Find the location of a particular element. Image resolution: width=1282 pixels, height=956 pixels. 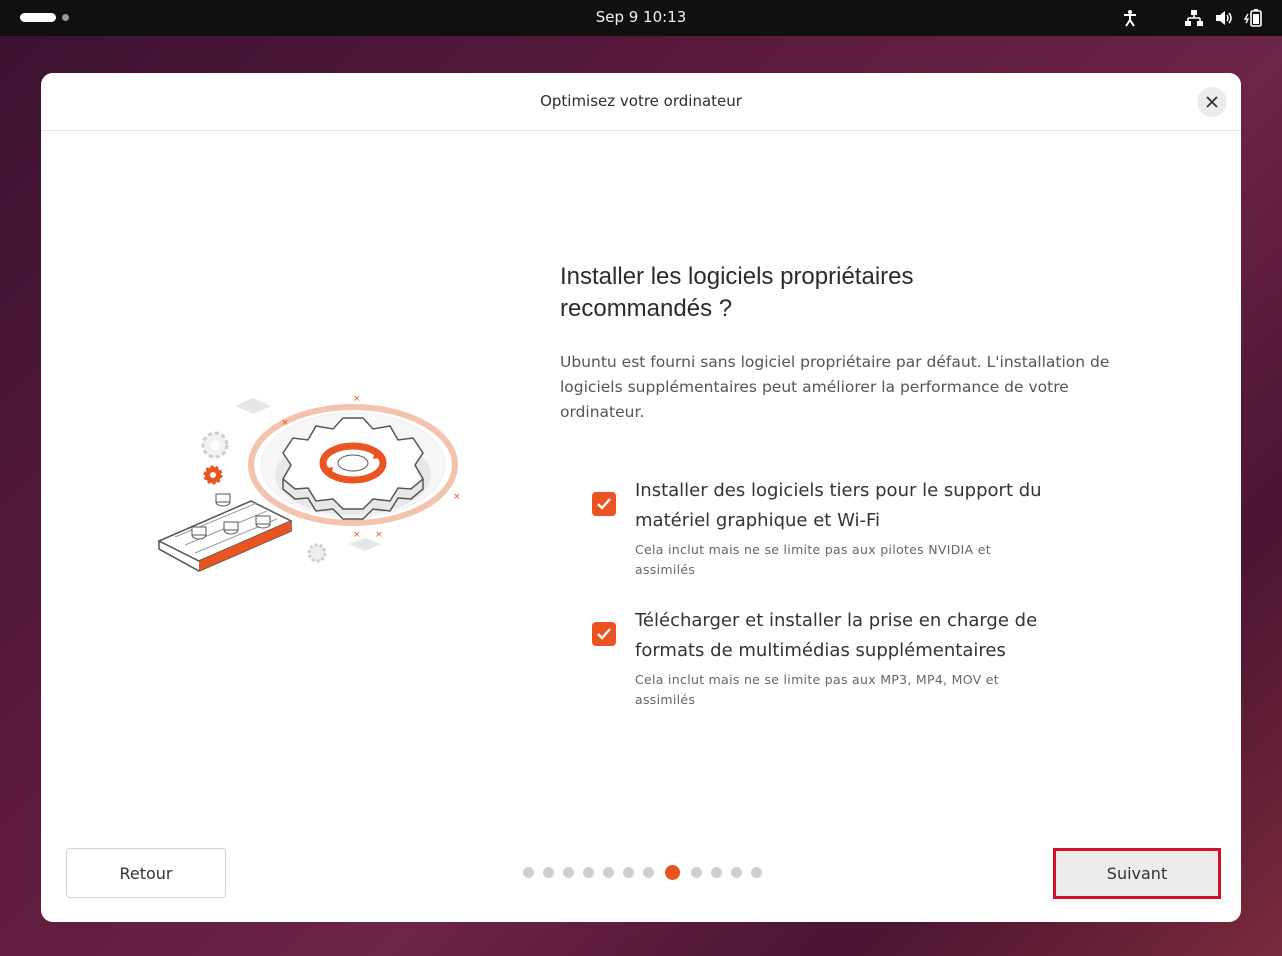

step-indicator is located at coordinates (642, 872).